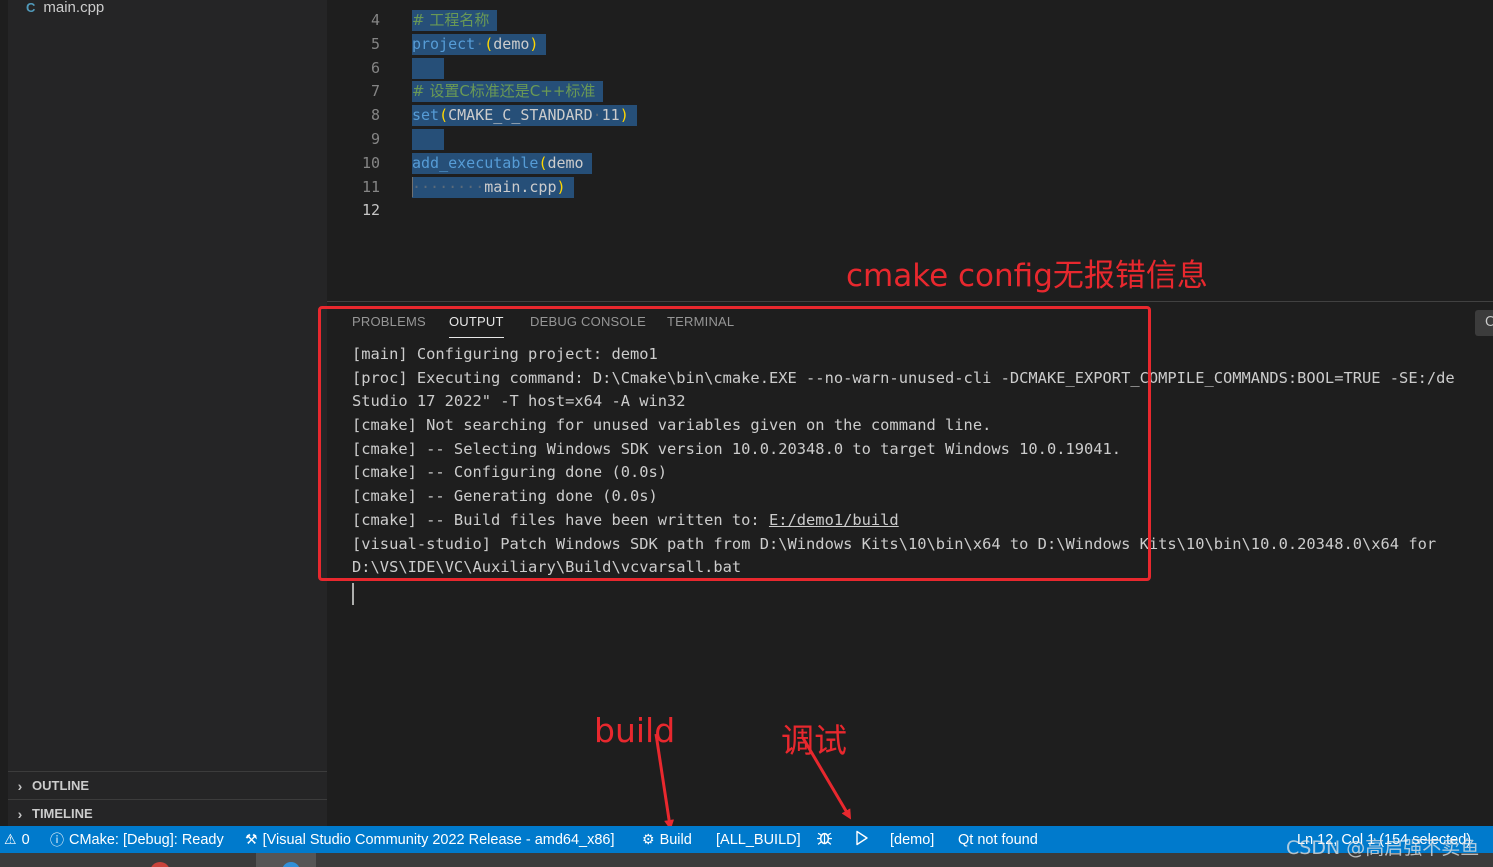 The image size is (1493, 867). What do you see at coordinates (910, 115) in the screenshot?
I see `code-line: 8 set(CMAKE_C_STANDARD·11)` at bounding box center [910, 115].